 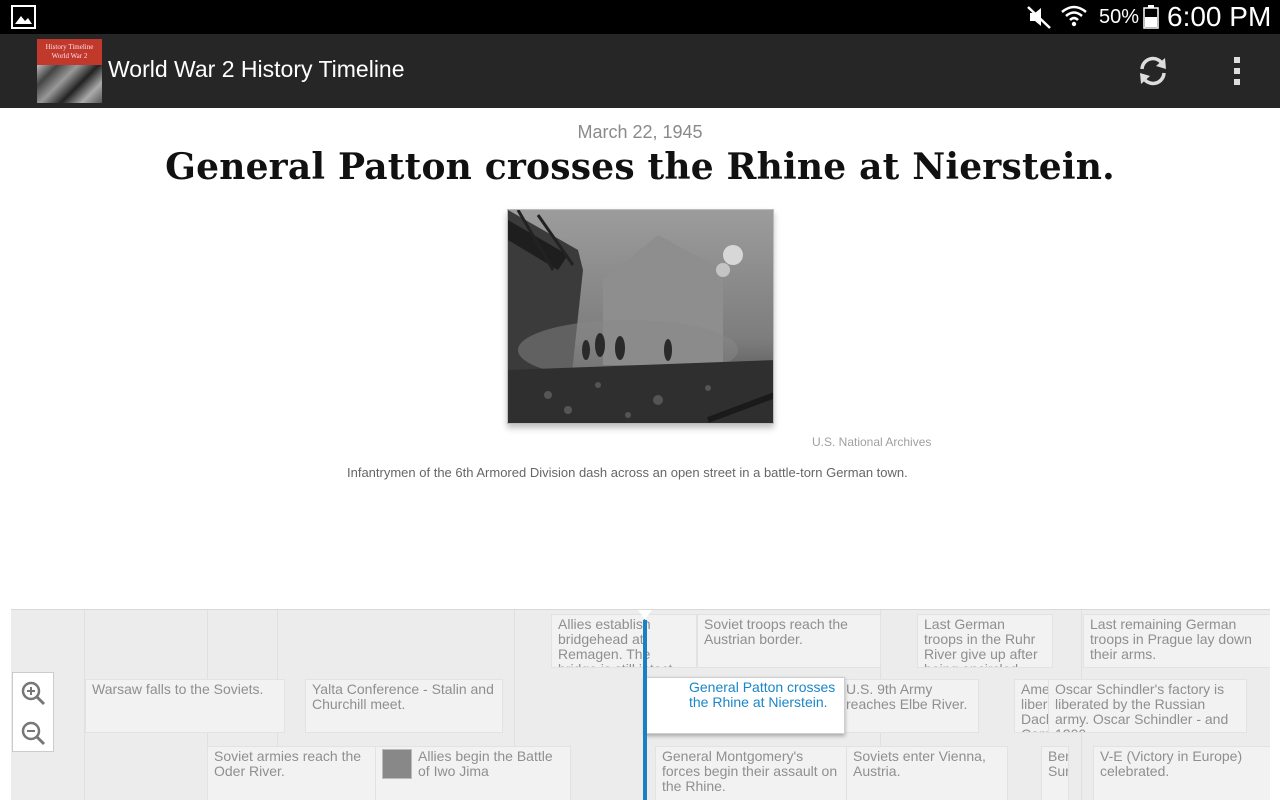 What do you see at coordinates (645, 614) in the screenshot?
I see `timeline-marker-pointer` at bounding box center [645, 614].